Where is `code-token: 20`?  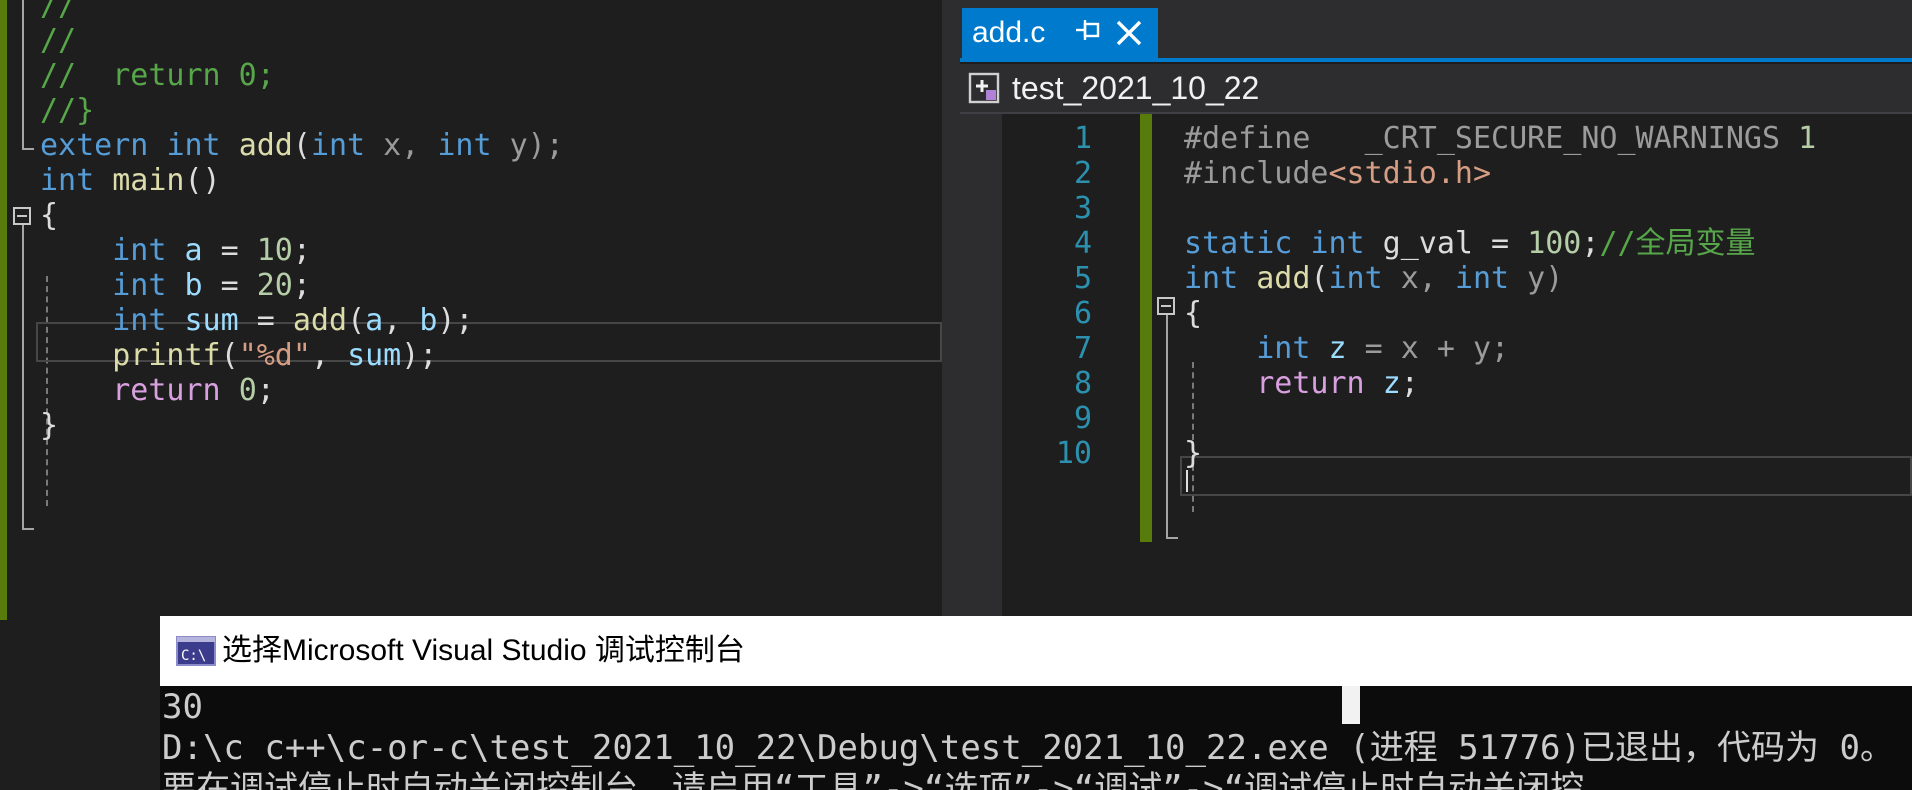
code-token: 20 is located at coordinates (274, 285).